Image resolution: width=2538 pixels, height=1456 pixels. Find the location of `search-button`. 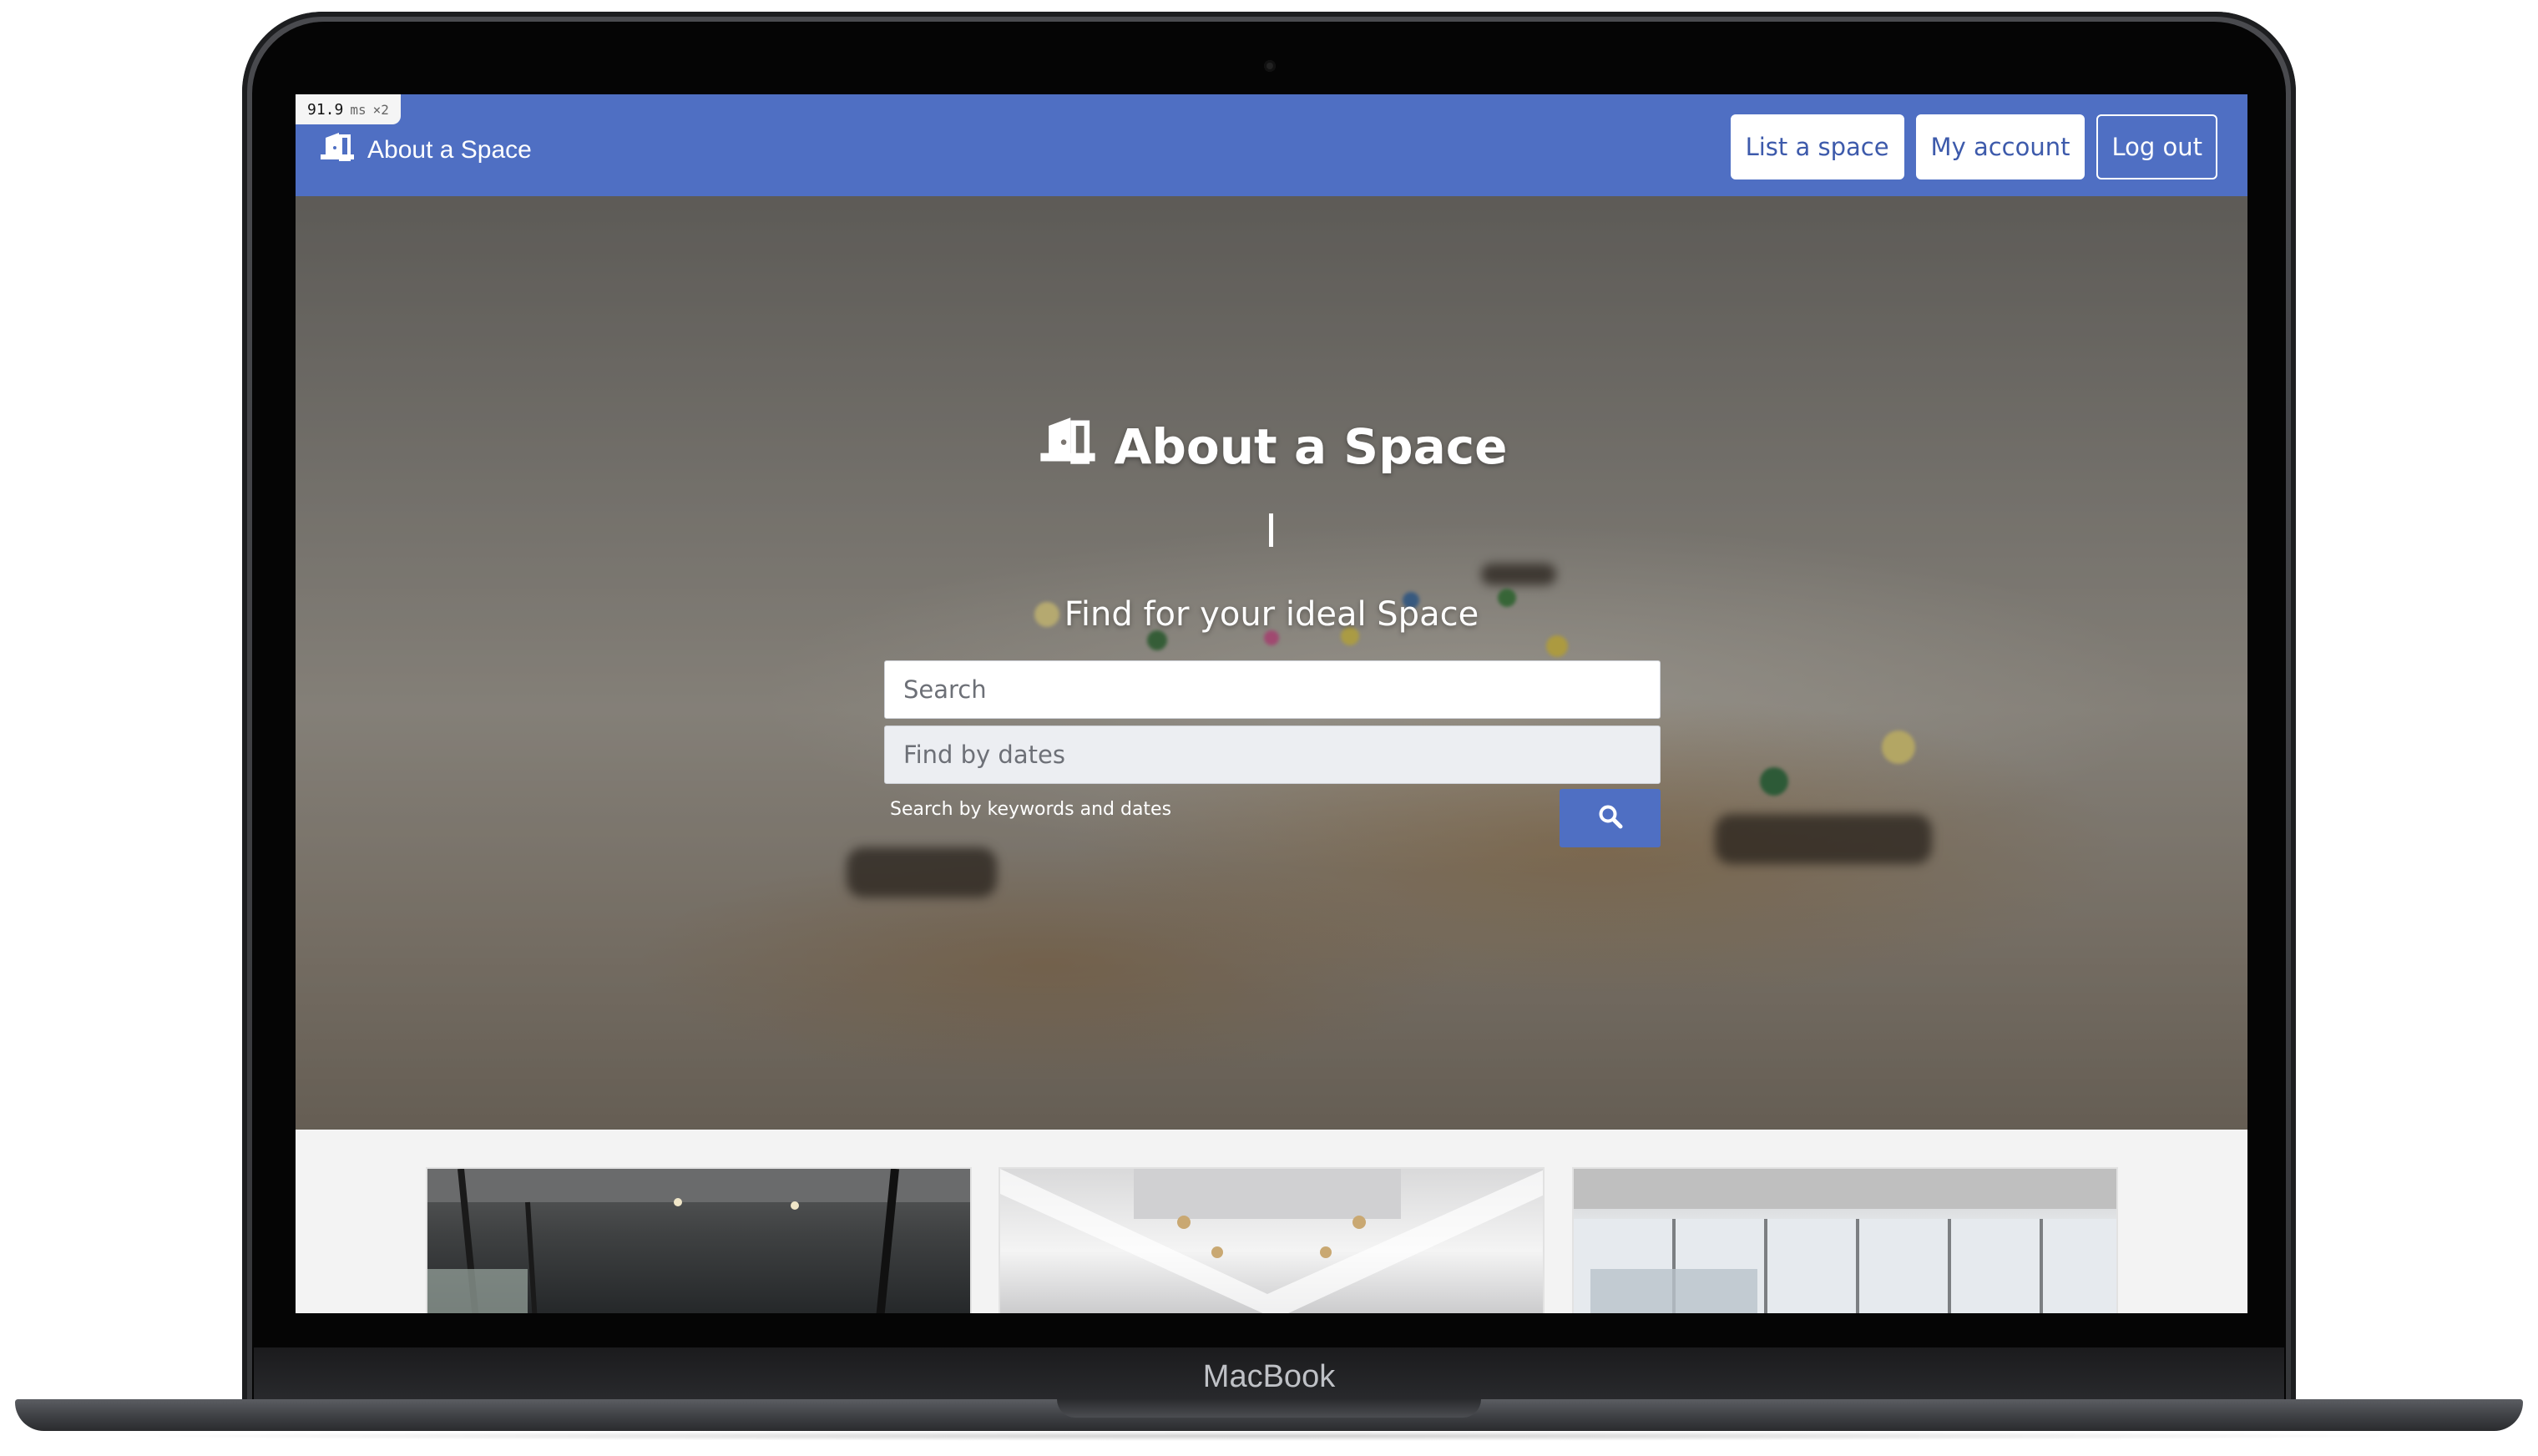

search-button is located at coordinates (1610, 818).